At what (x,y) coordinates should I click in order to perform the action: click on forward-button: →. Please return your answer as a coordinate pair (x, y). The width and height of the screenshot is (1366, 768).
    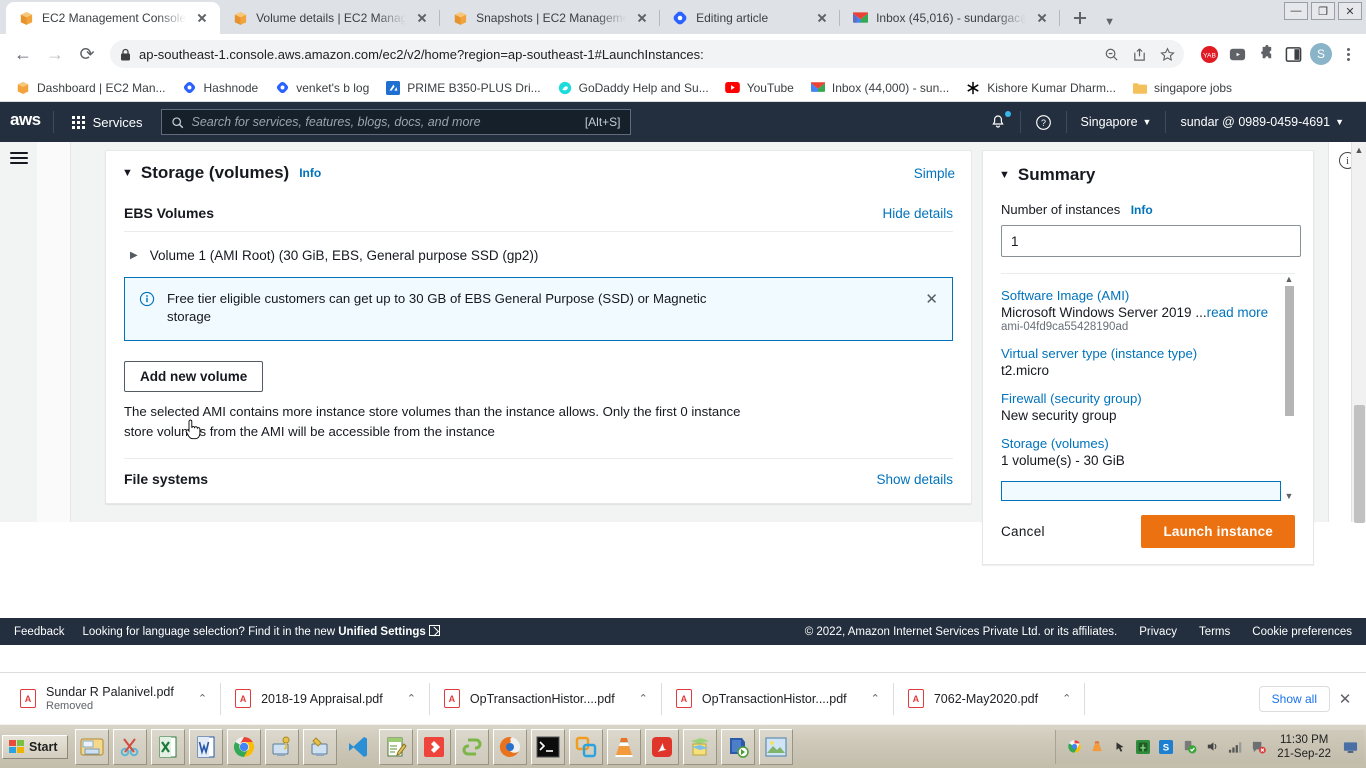
    Looking at the image, I should click on (55, 54).